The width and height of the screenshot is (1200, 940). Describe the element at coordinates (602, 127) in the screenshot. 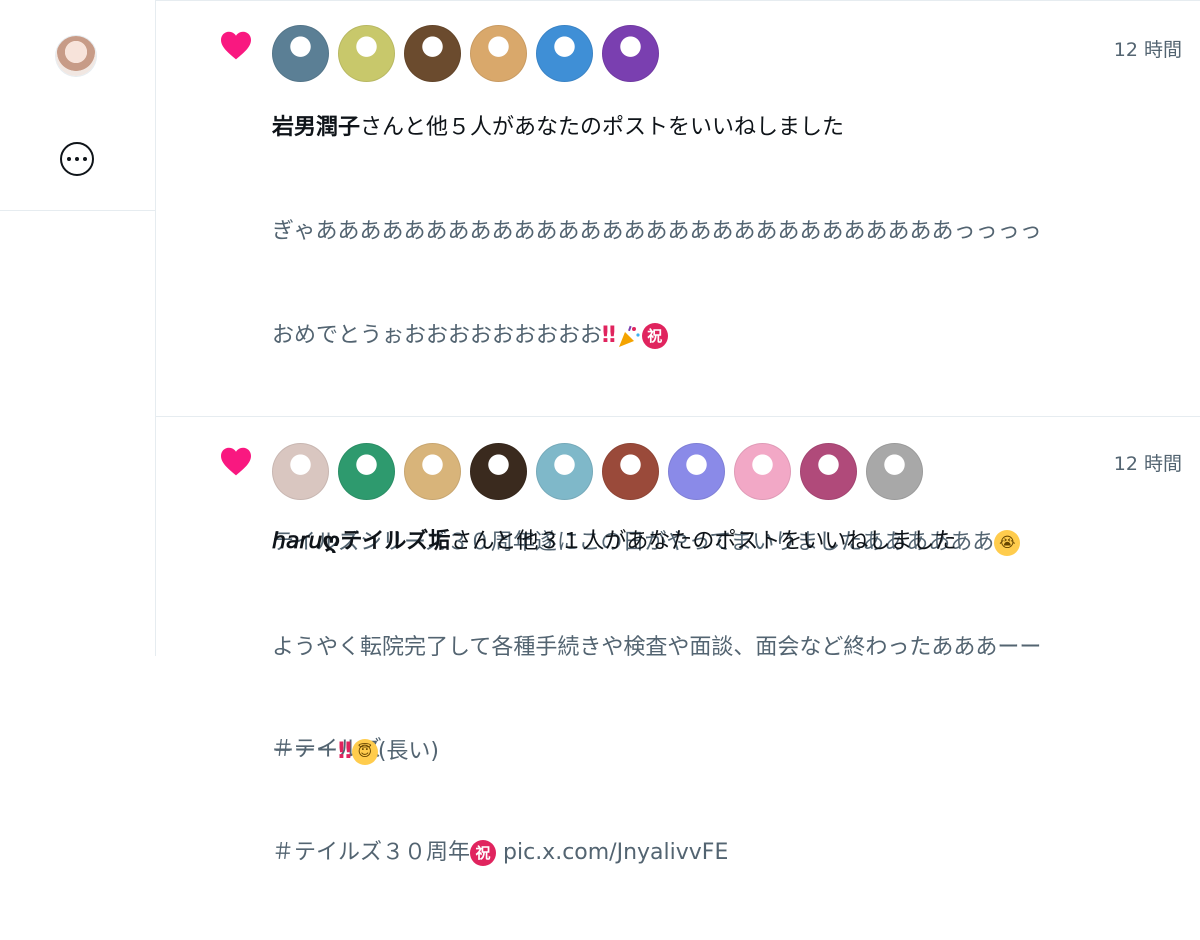

I see `headline-rest: さんと他５人があなたのポストをいいねしました` at that location.